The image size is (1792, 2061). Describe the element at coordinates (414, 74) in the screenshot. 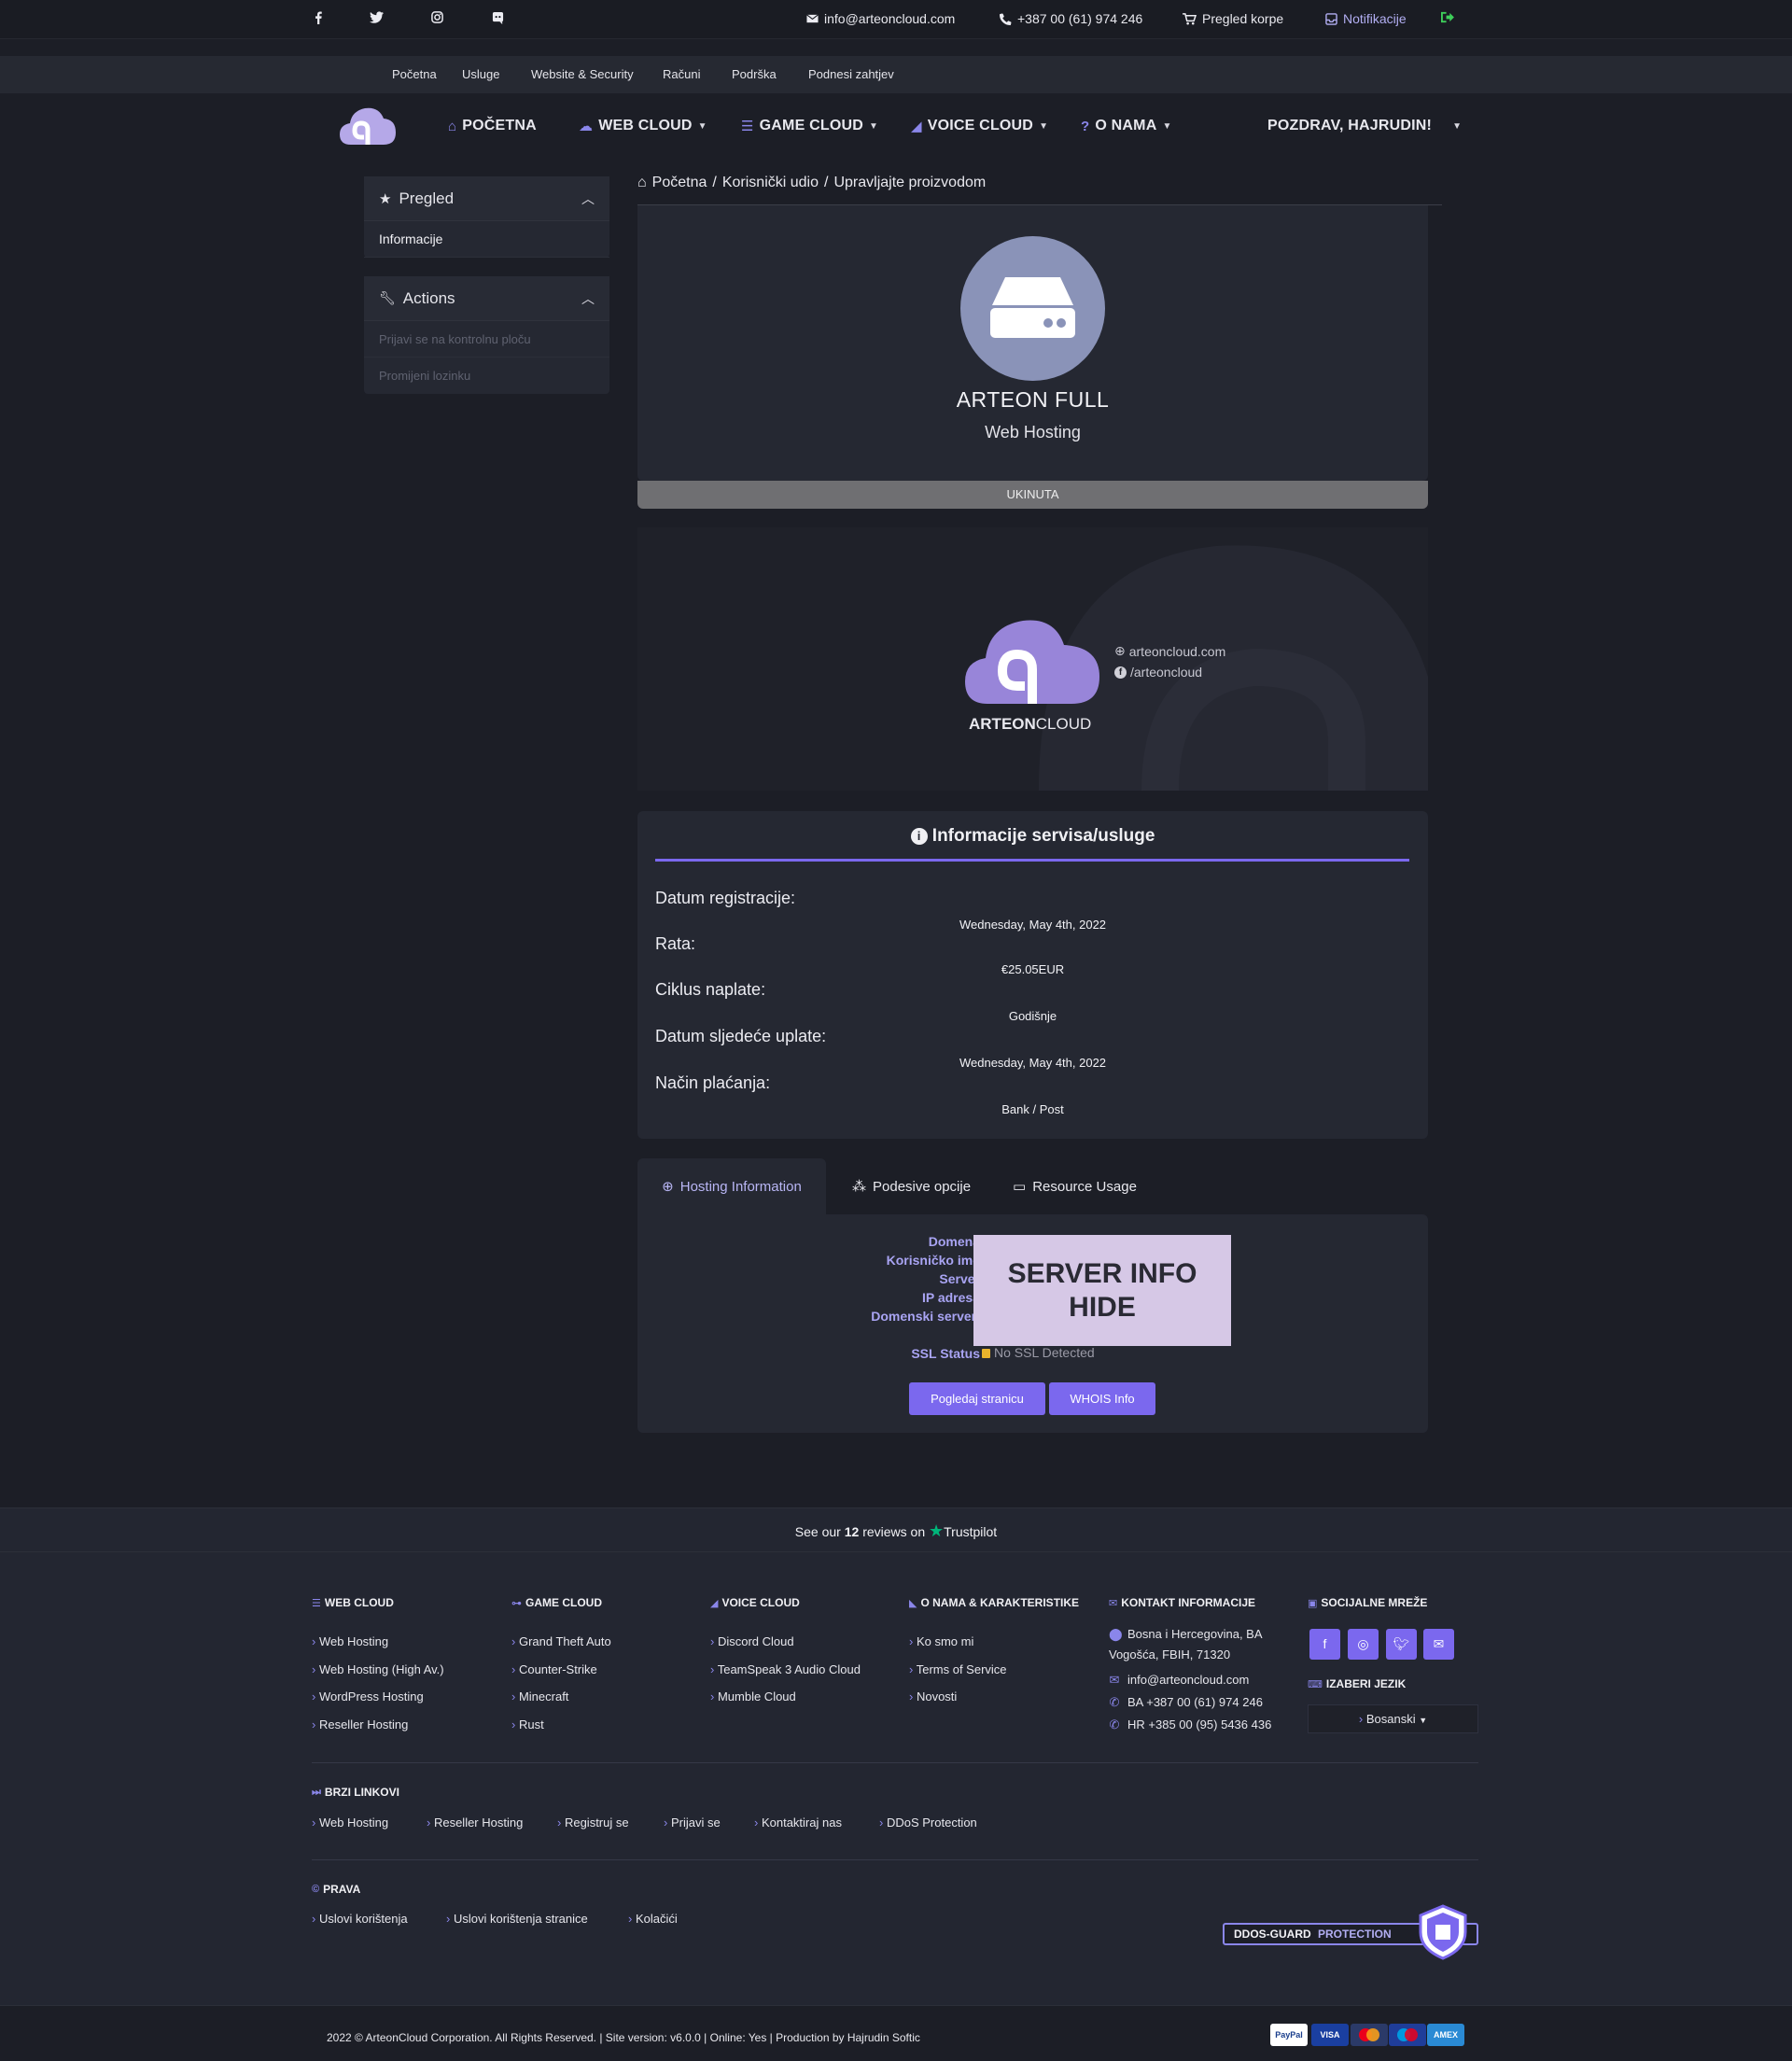

I see `link-pocetna: Početna` at that location.